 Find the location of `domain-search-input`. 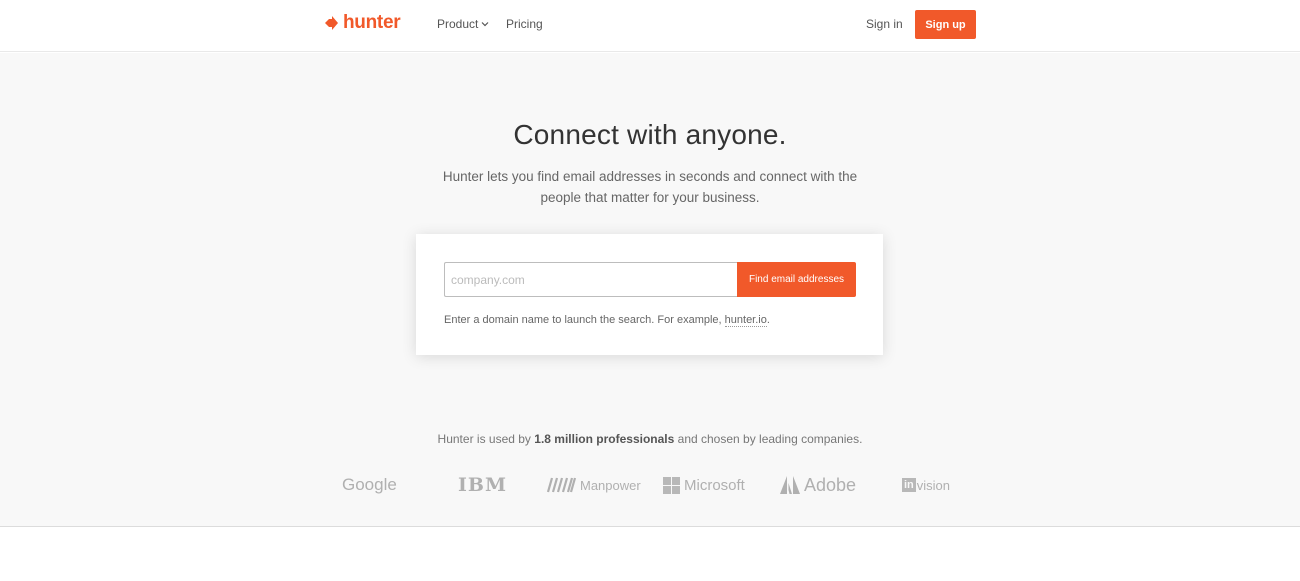

domain-search-input is located at coordinates (590, 279).